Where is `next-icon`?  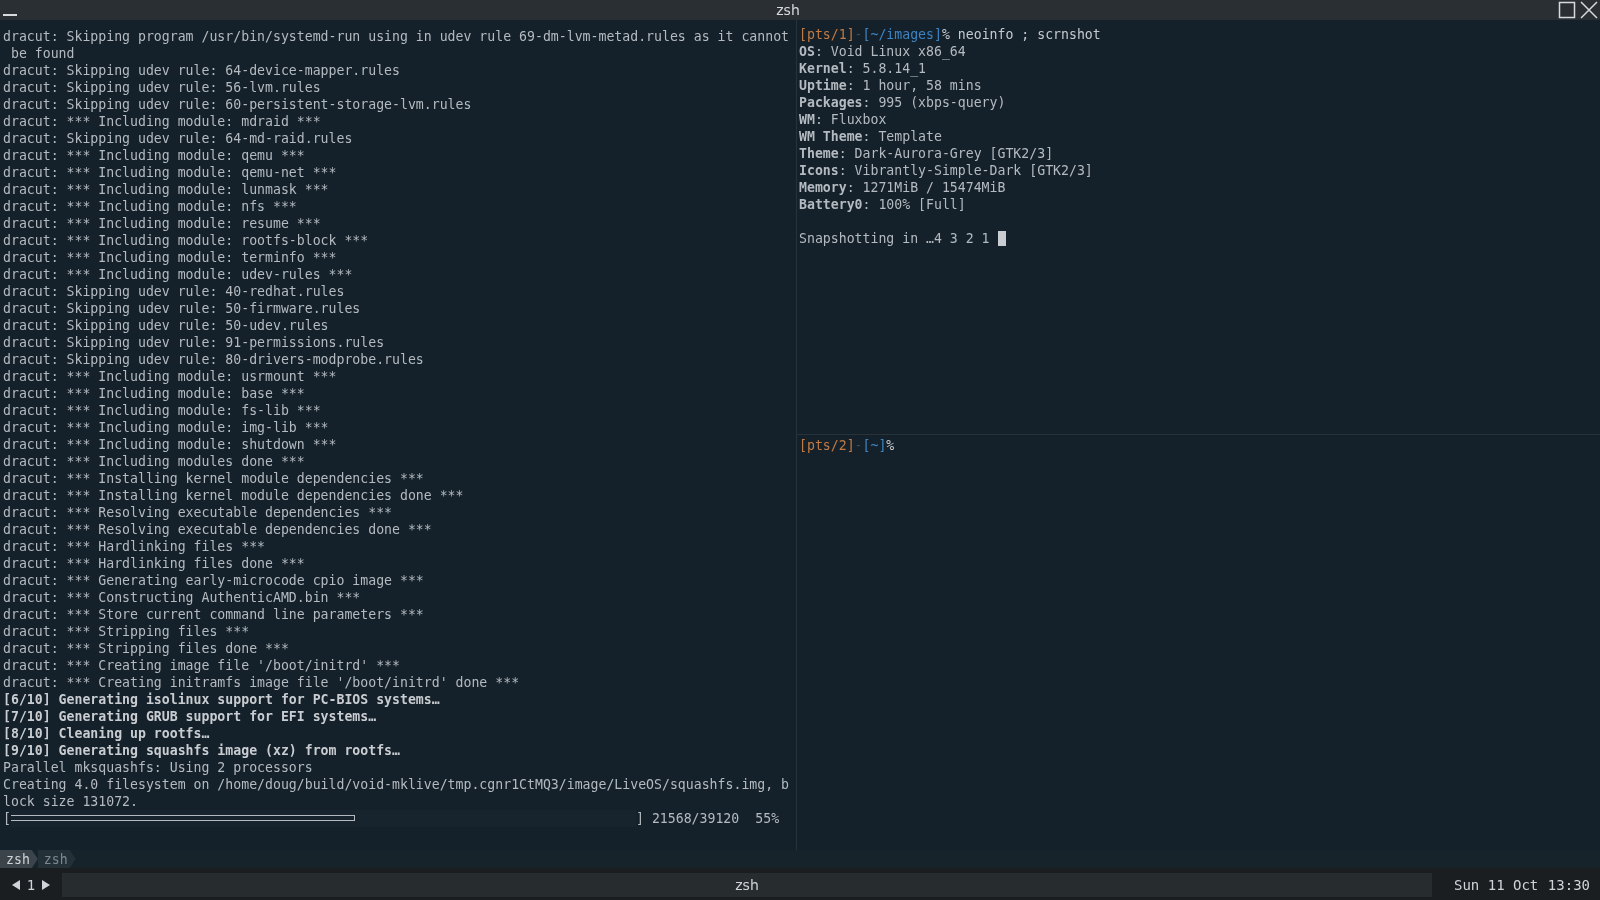 next-icon is located at coordinates (46, 885).